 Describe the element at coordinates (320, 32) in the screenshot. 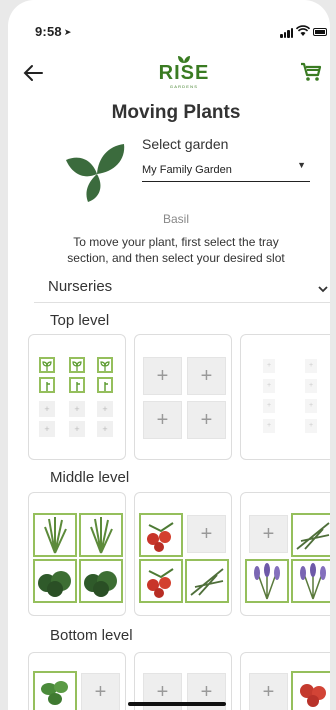

I see `battery-icon` at that location.